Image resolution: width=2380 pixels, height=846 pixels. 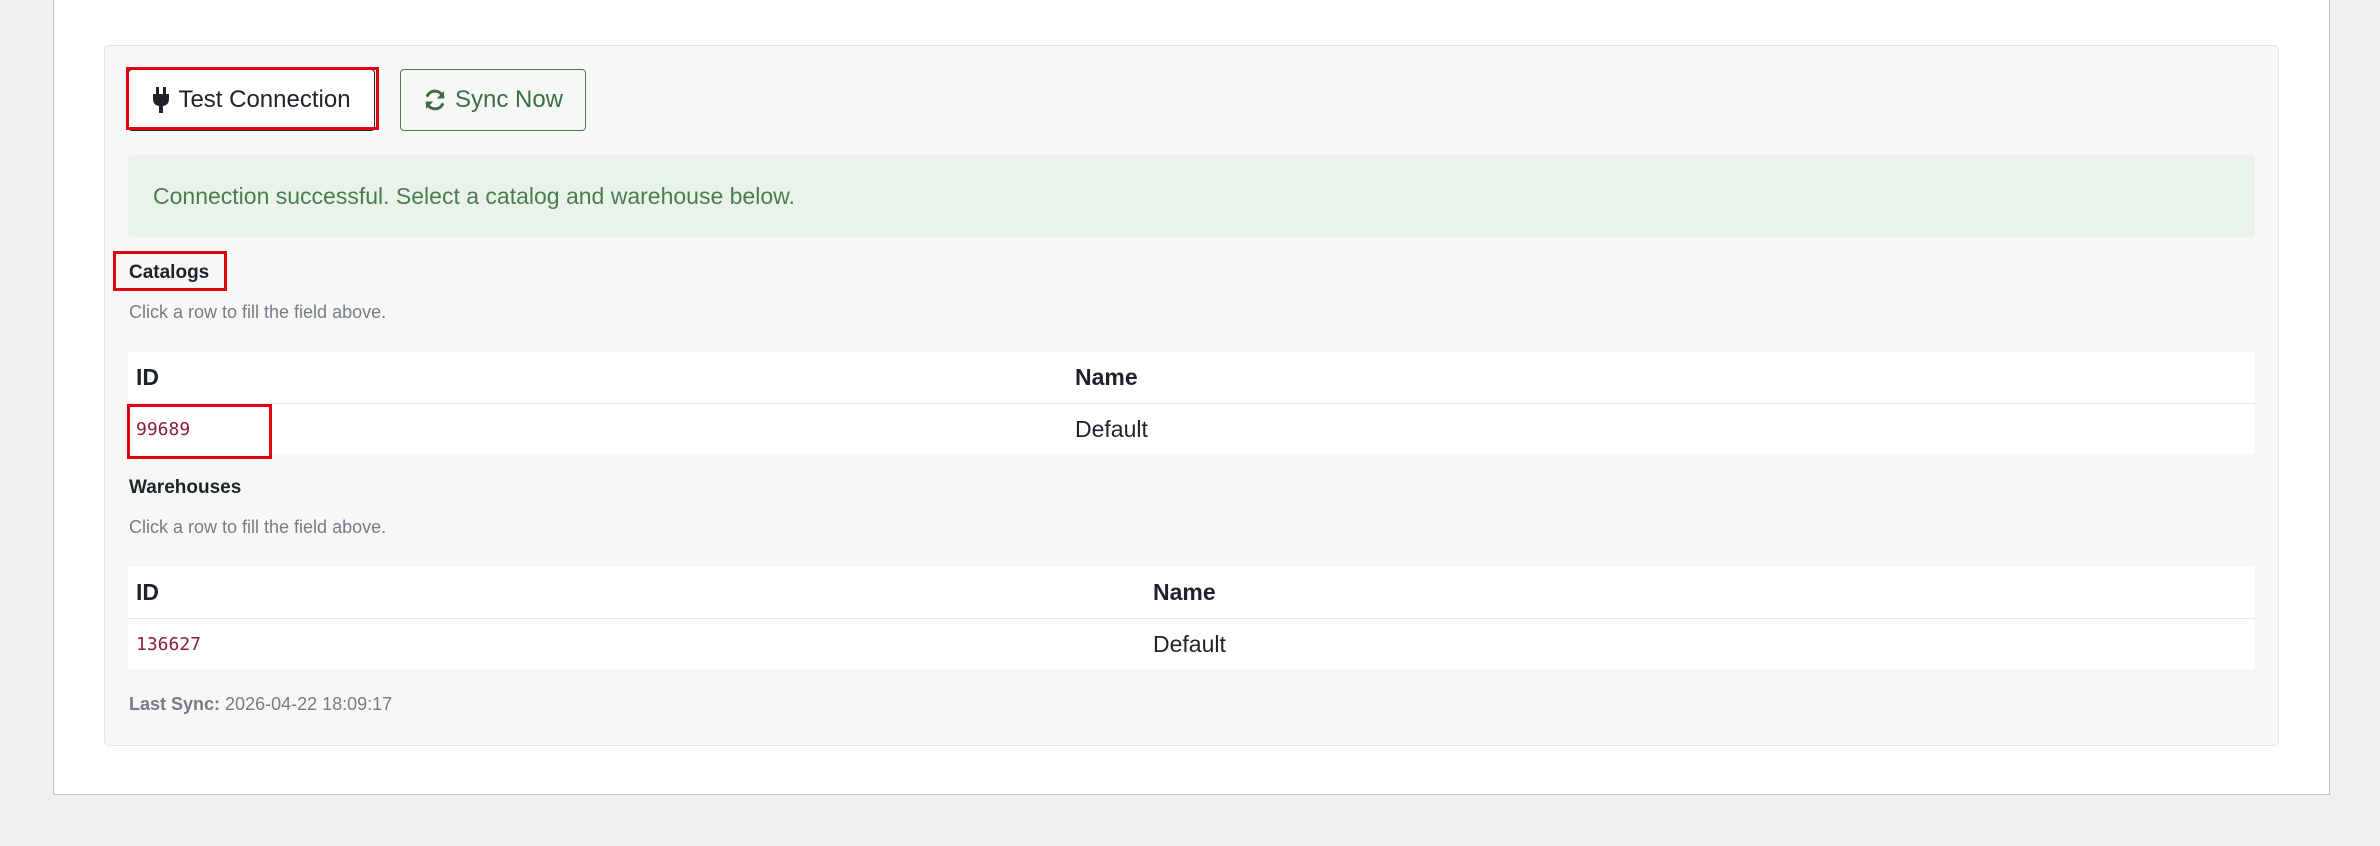 I want to click on catalog-name-cell: Default, so click(x=1111, y=428).